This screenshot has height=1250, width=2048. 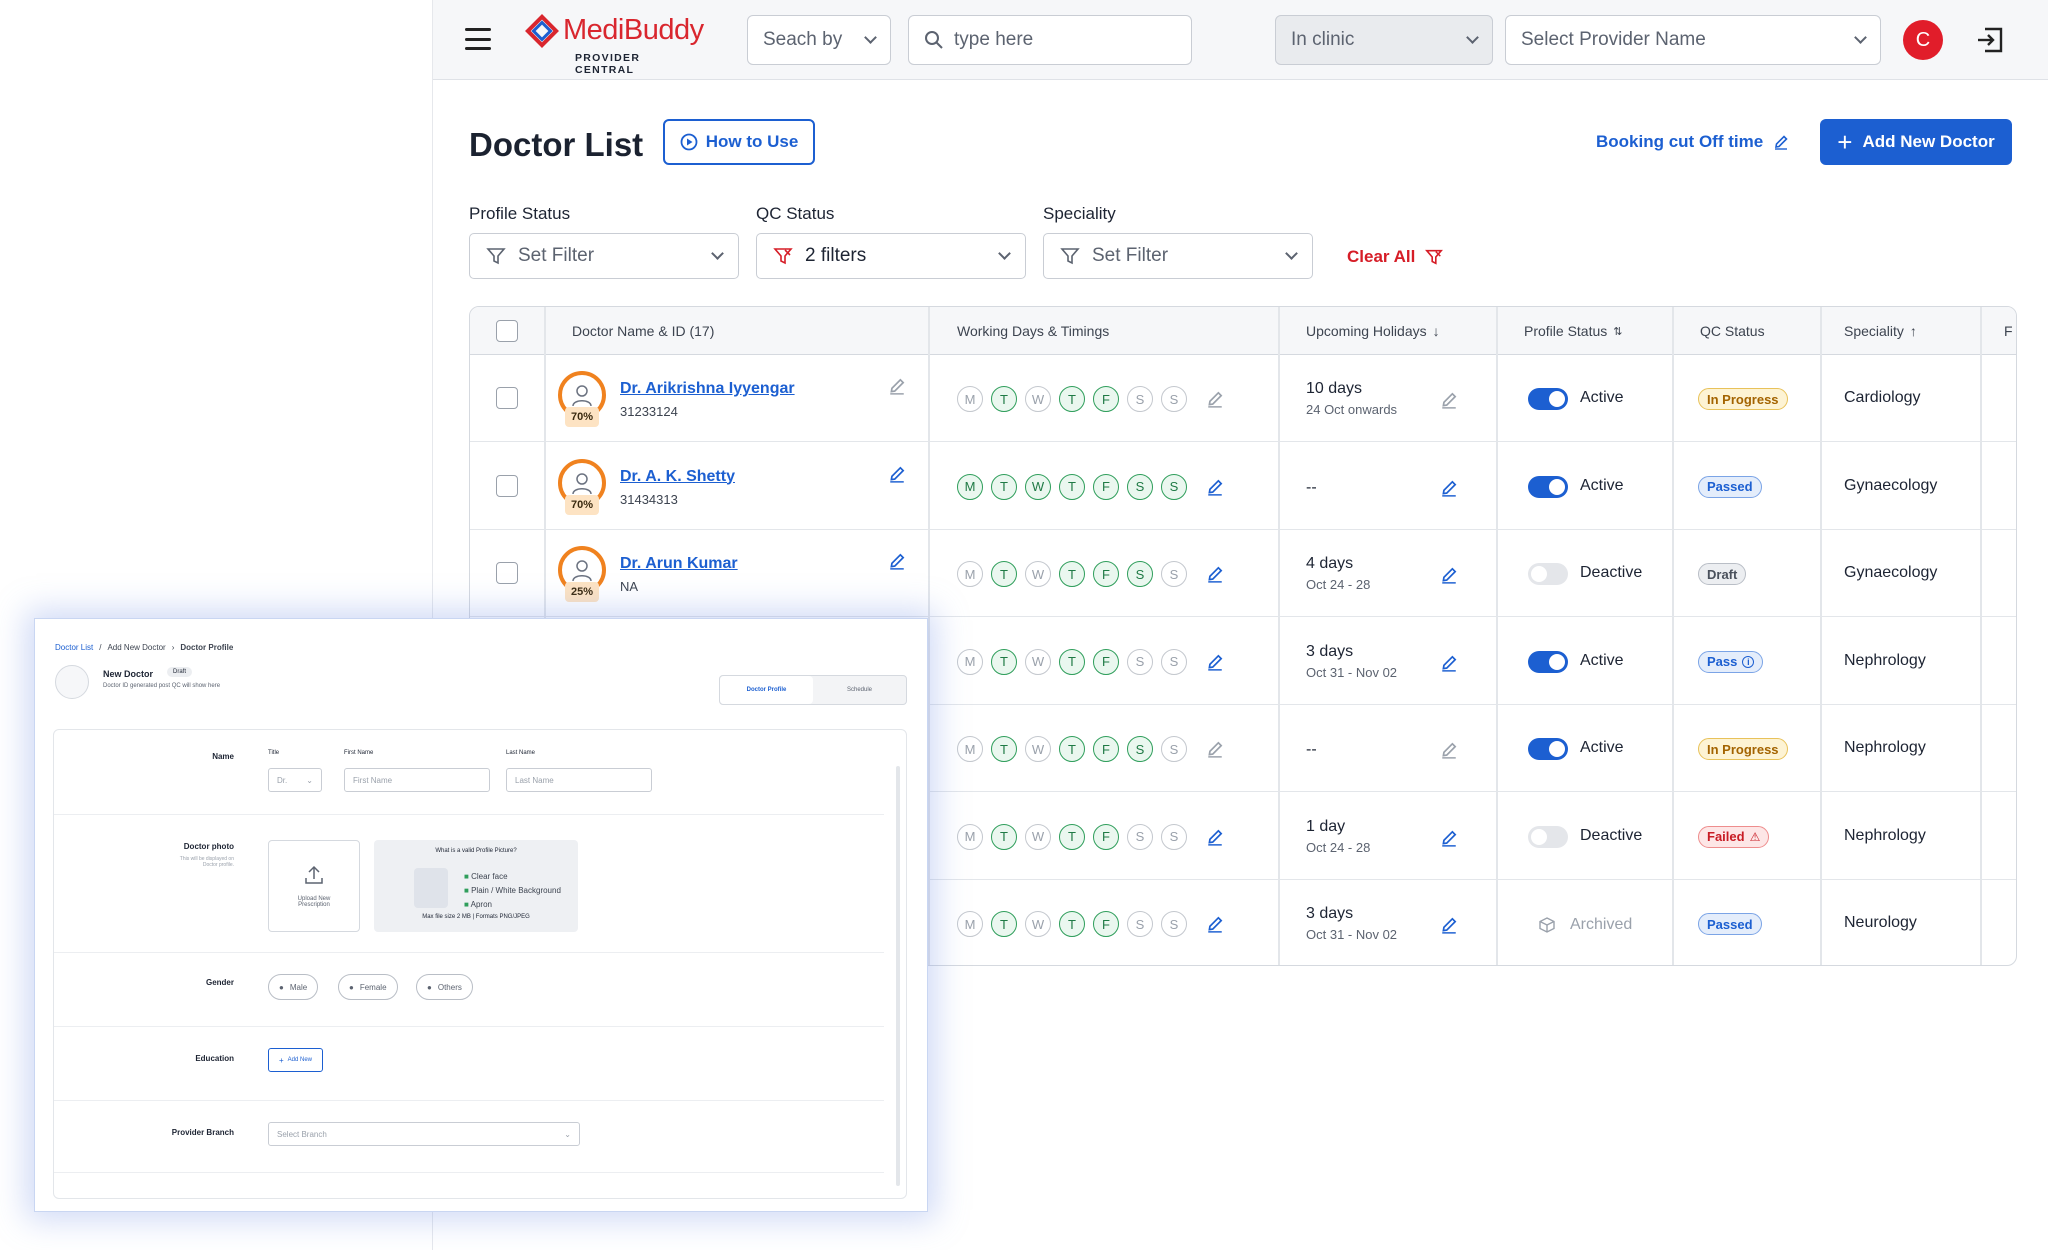 I want to click on education-label: Education, so click(x=214, y=1058).